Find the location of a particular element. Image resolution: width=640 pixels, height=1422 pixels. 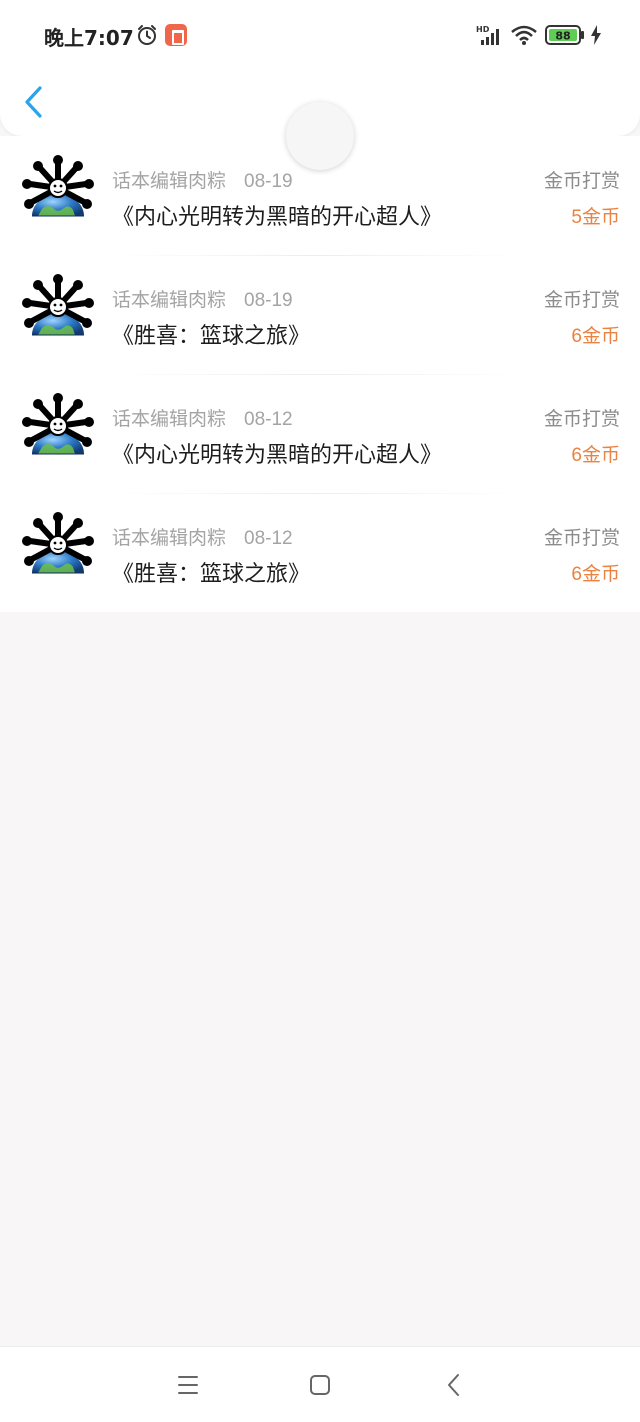

home-icon is located at coordinates (320, 1385).